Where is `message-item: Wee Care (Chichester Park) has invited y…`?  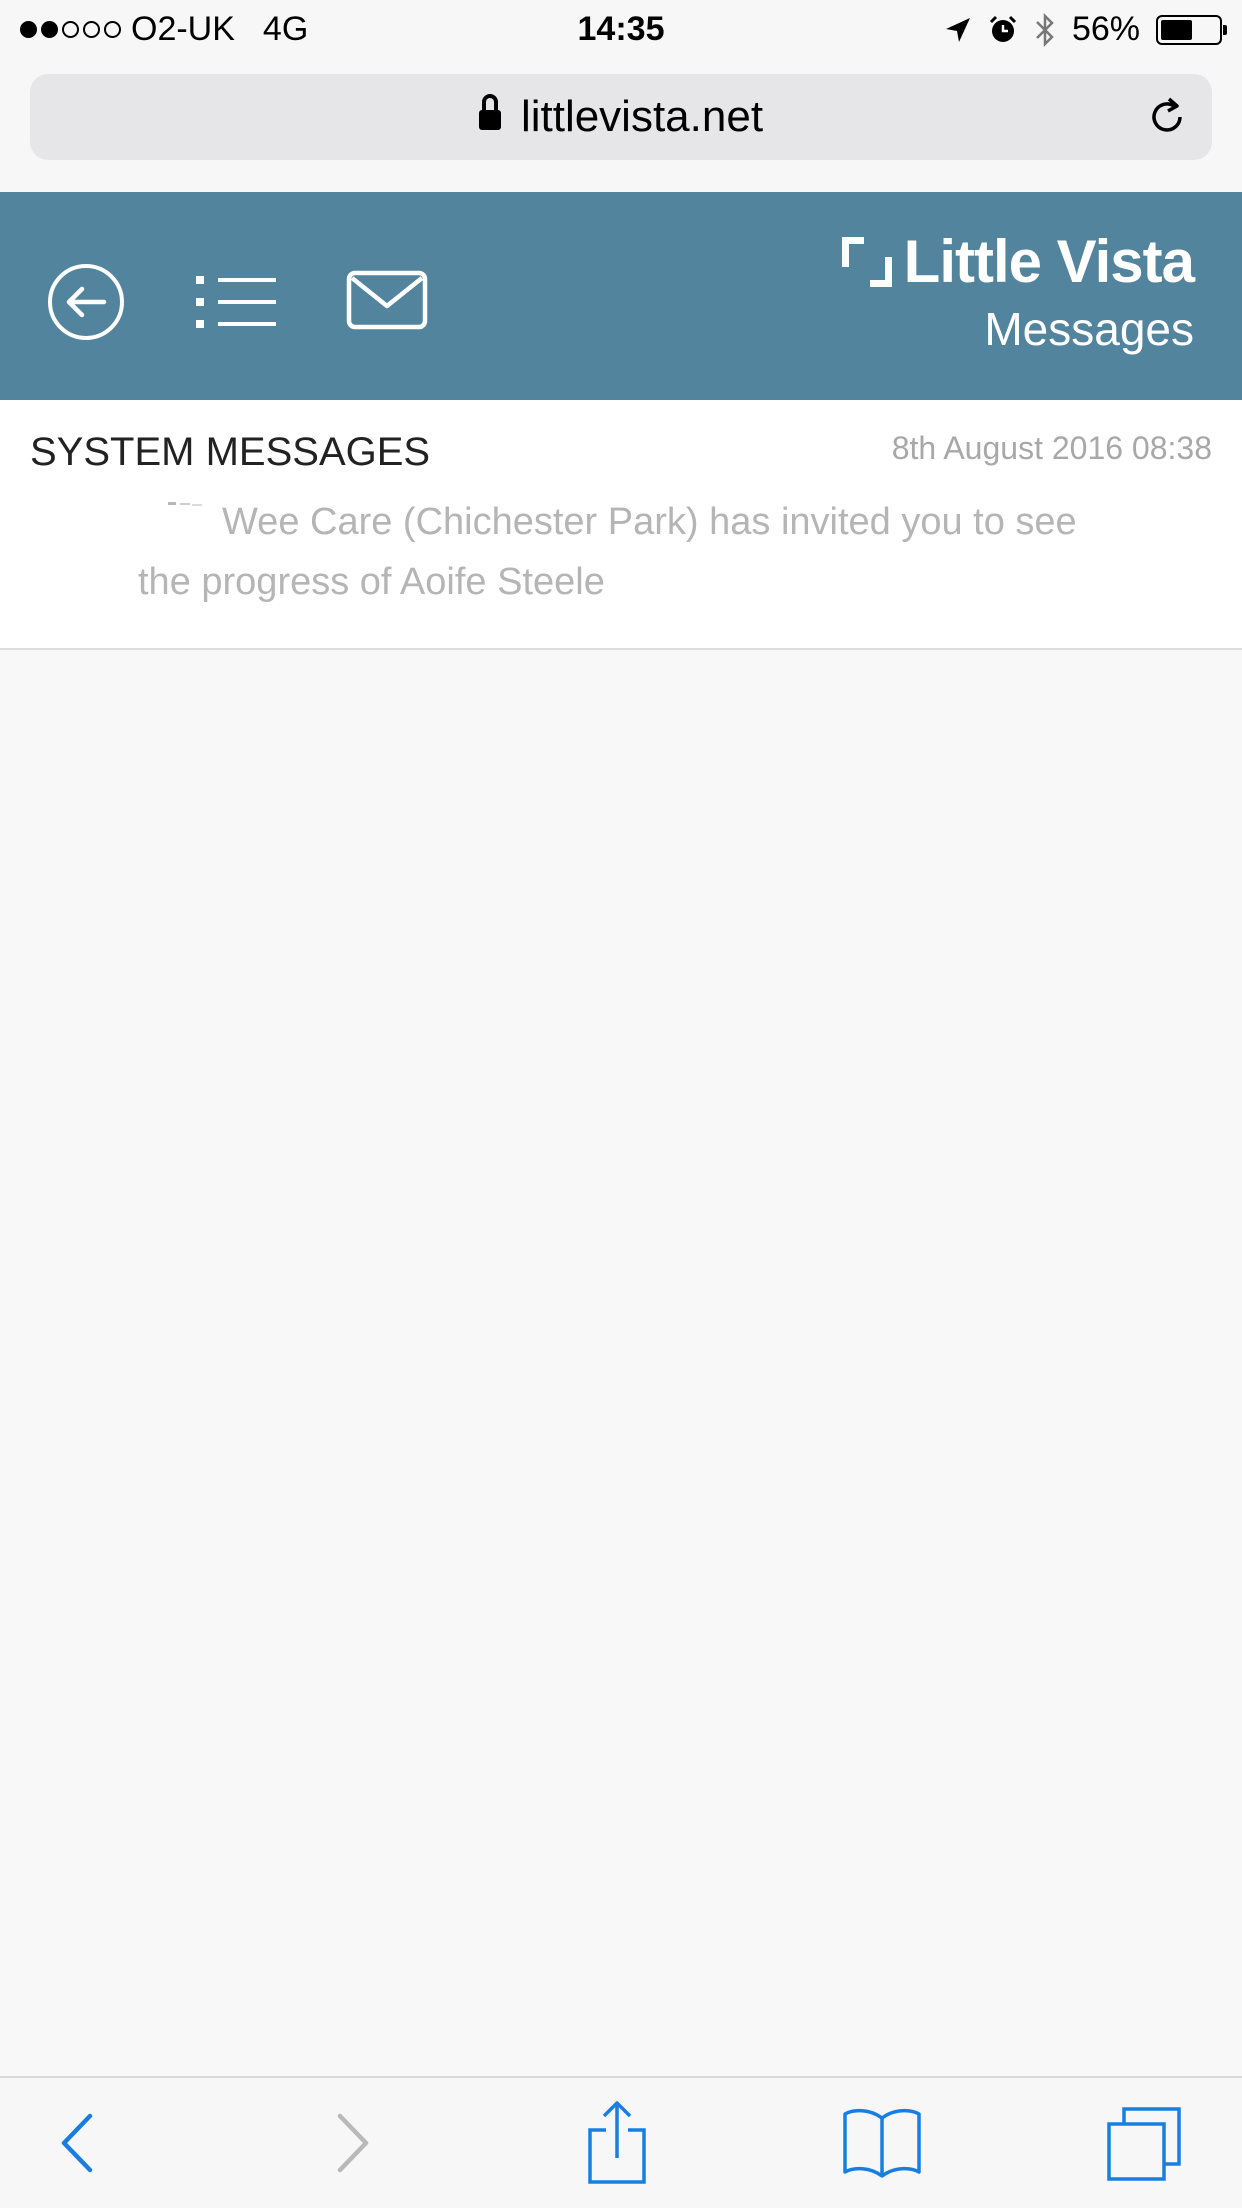
message-item: Wee Care (Chichester Park) has invited y… is located at coordinates (638, 552).